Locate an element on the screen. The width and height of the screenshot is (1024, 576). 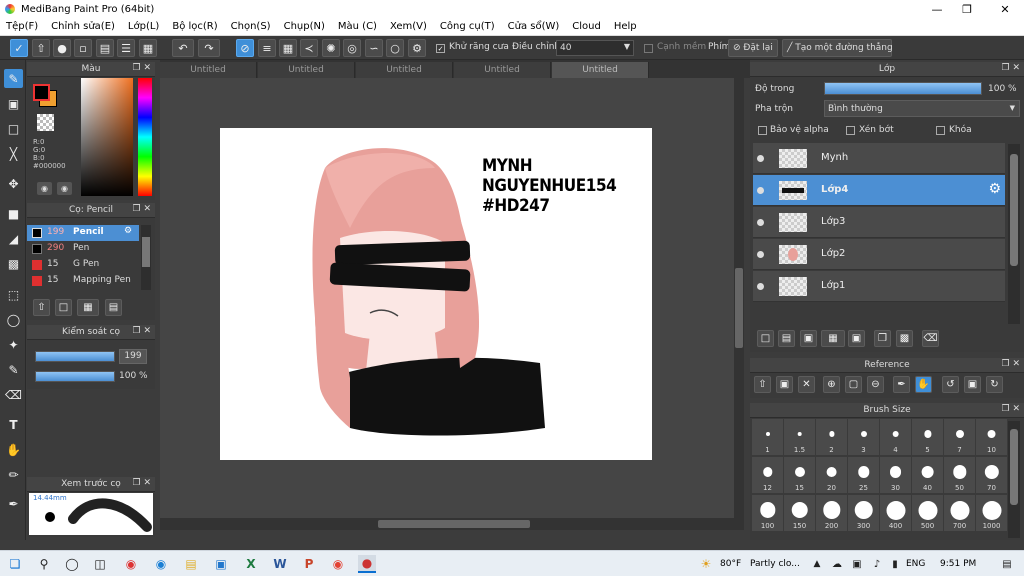
line-tool-icon: ╳ is located at coordinates (13, 153).